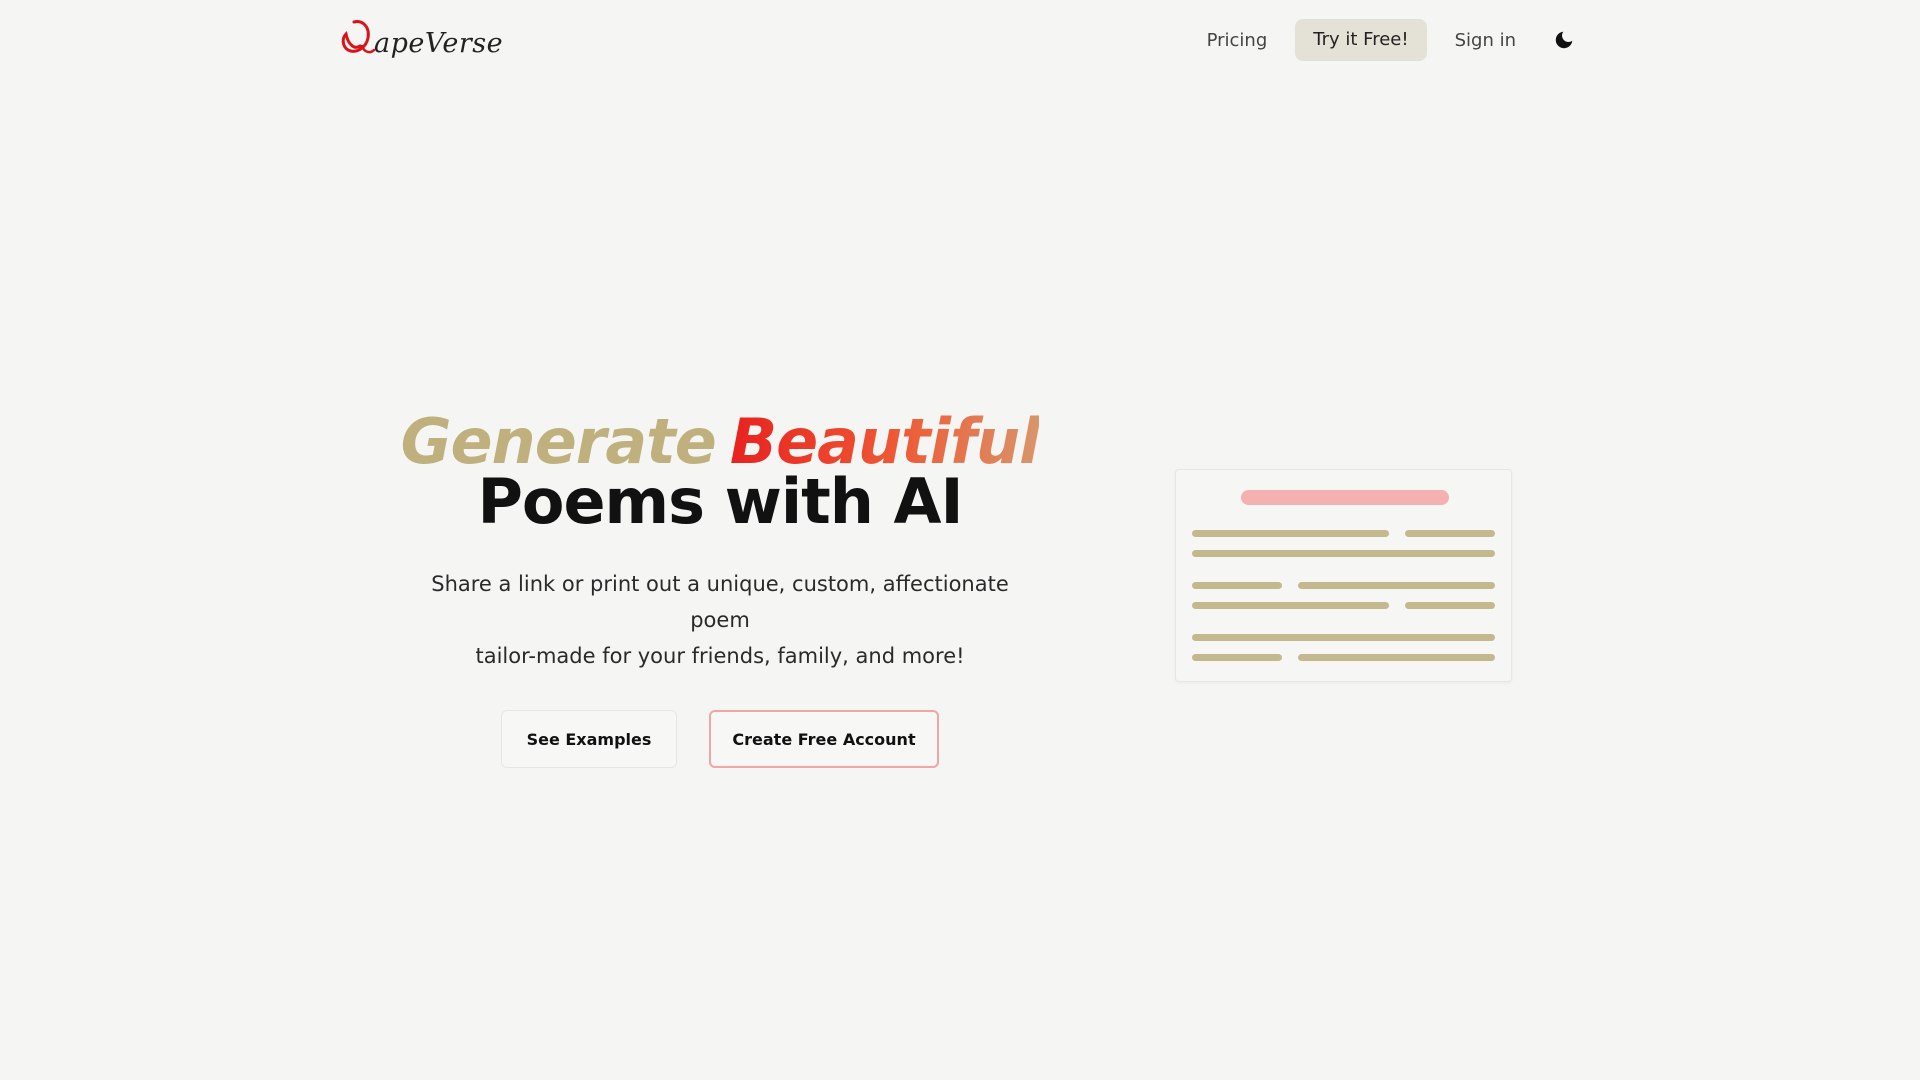 The image size is (1920, 1080). What do you see at coordinates (720, 501) in the screenshot?
I see `headline-line-poems: Poems with AI` at bounding box center [720, 501].